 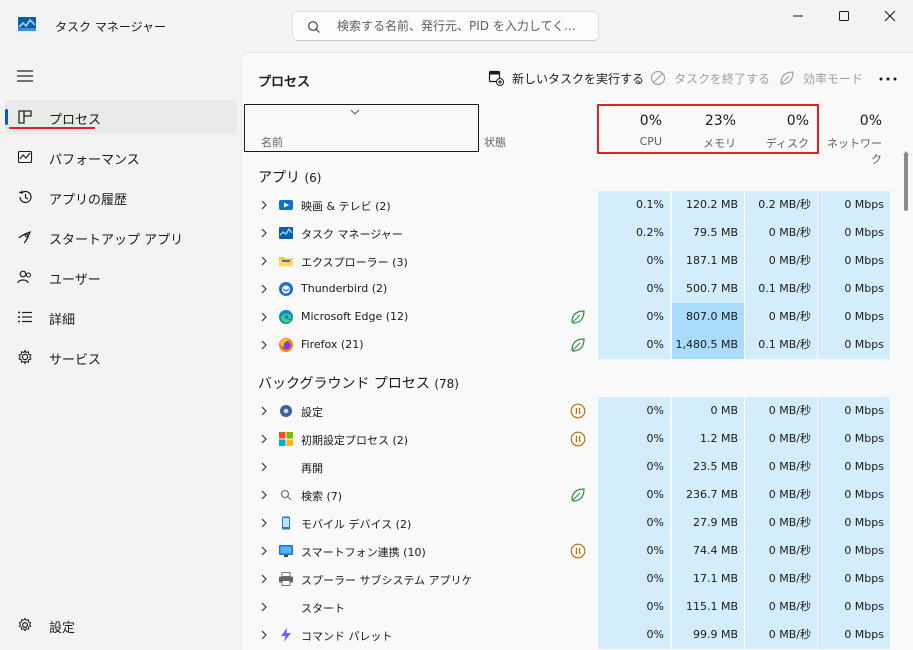 I want to click on process-row: モバイル デバイス (2) 0% 27.9 MB 0 MB/秒 0 Mbps, so click(x=577, y=523).